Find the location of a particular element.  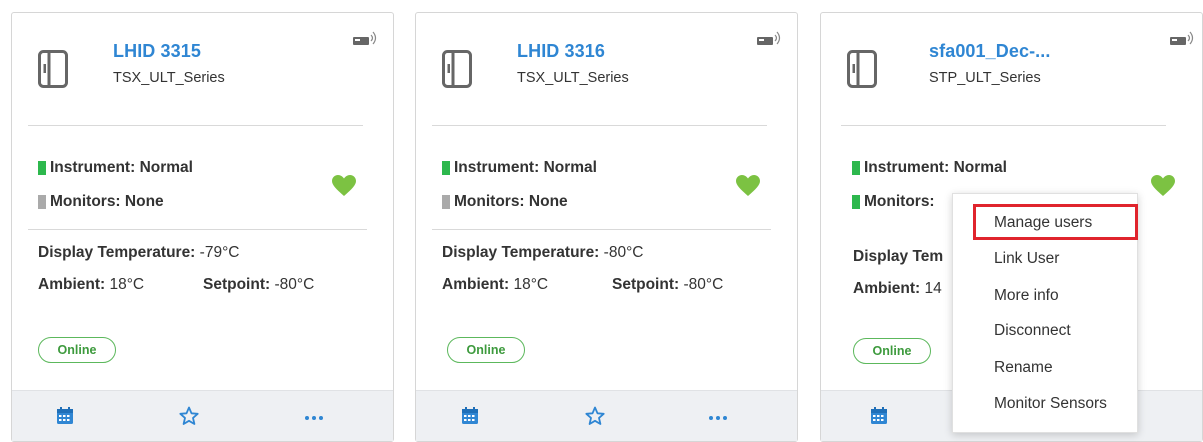

monitors-status: Monitors: is located at coordinates (893, 202).